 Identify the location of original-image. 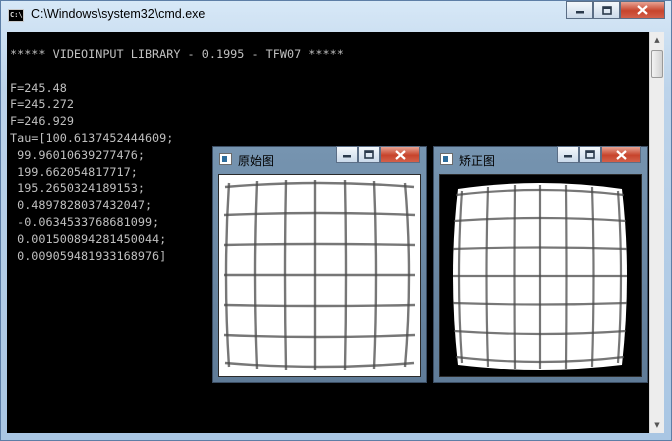
(319, 275).